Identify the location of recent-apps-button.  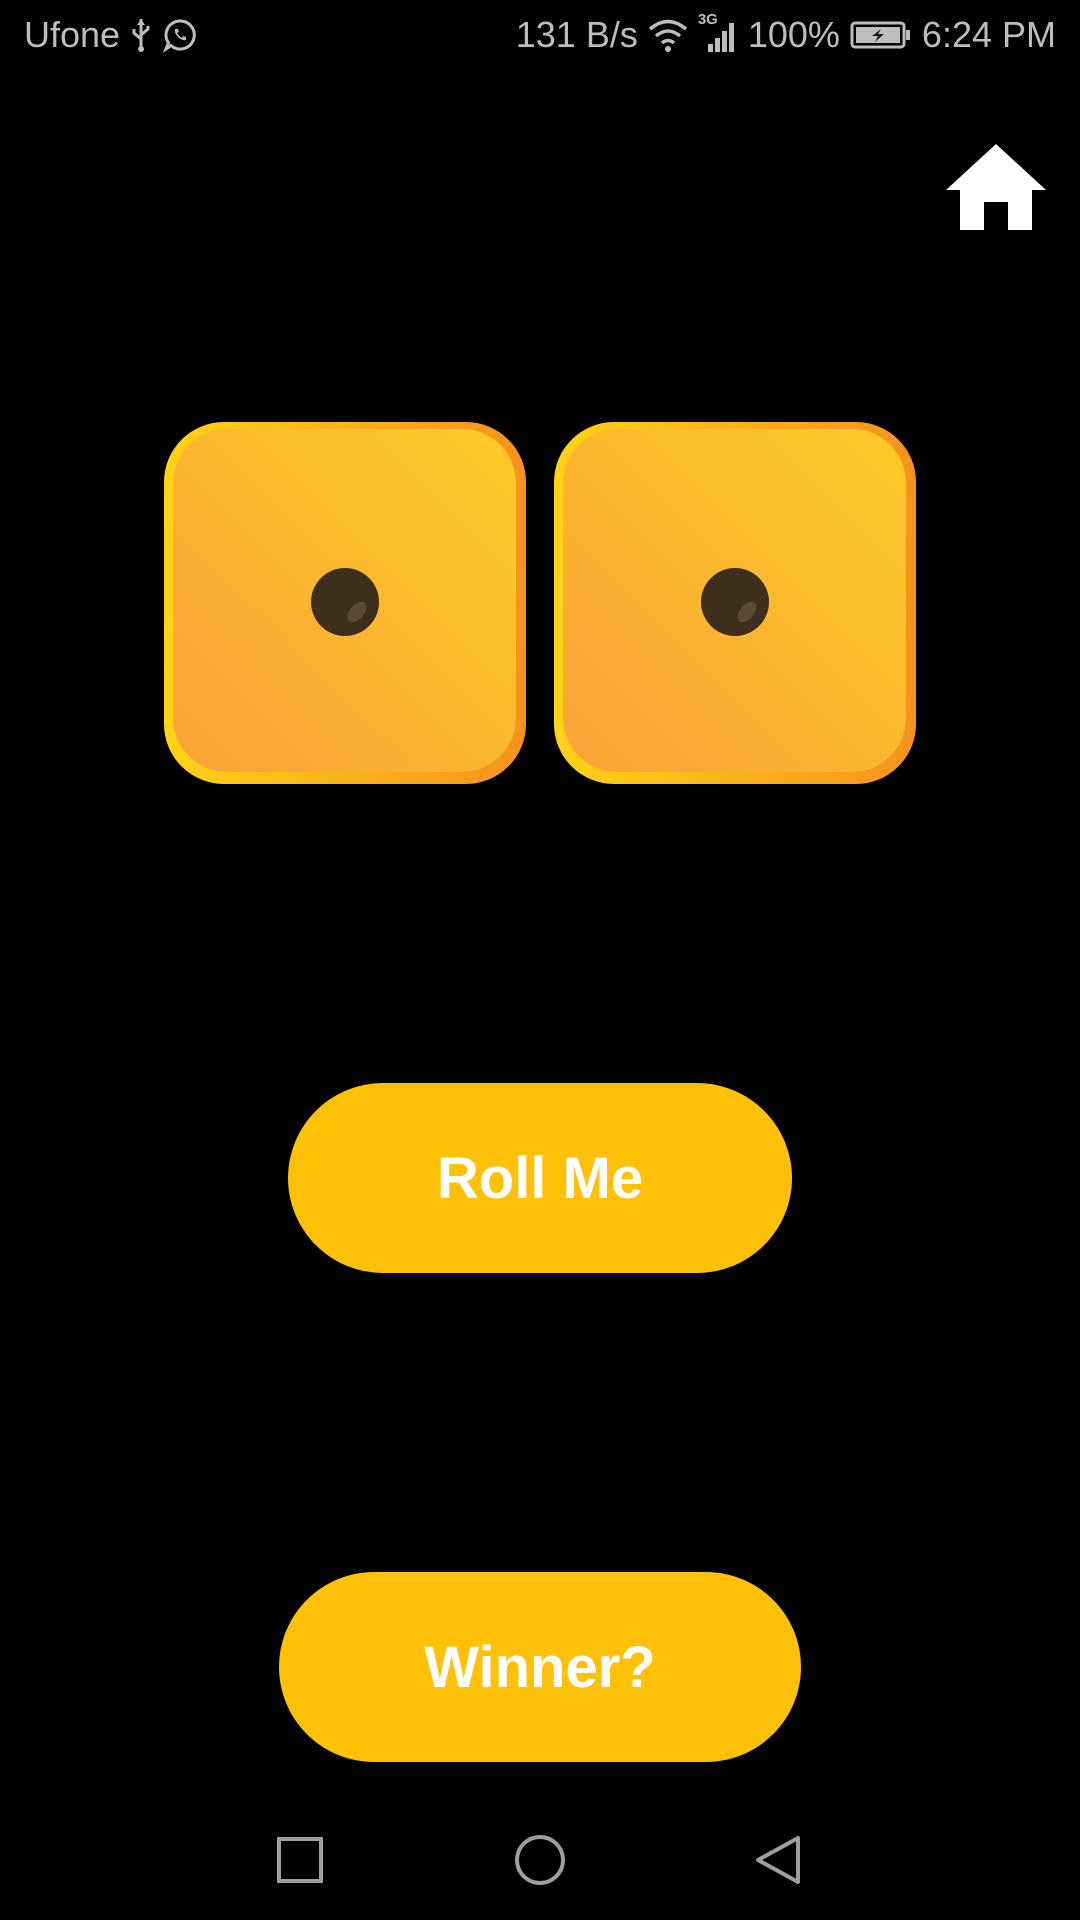
(300, 1860).